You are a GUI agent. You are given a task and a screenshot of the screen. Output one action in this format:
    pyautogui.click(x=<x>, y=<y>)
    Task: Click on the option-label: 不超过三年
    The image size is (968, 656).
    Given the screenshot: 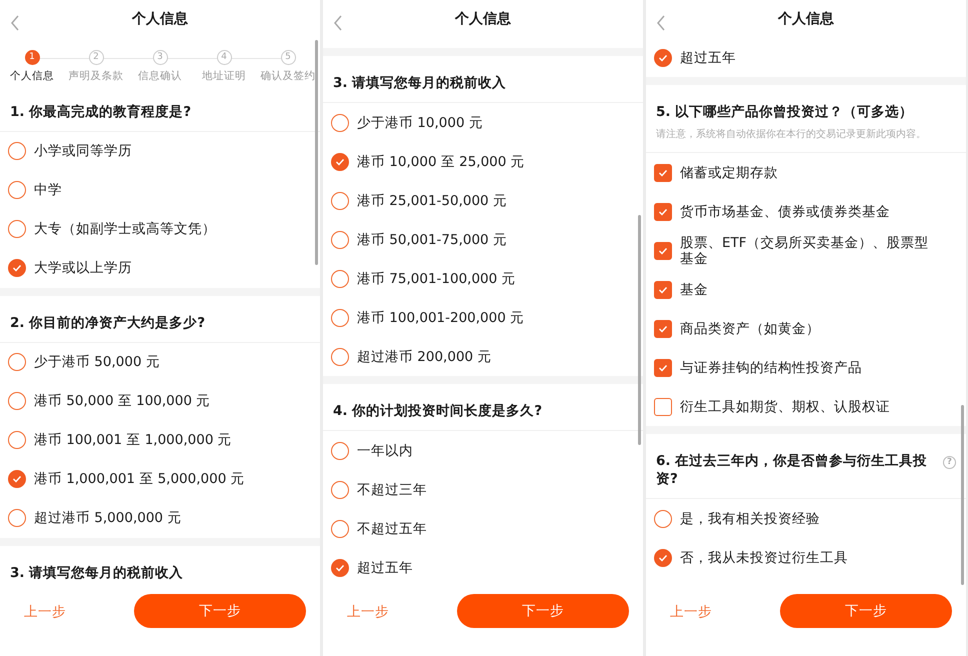 What is the action you would take?
    pyautogui.click(x=392, y=490)
    